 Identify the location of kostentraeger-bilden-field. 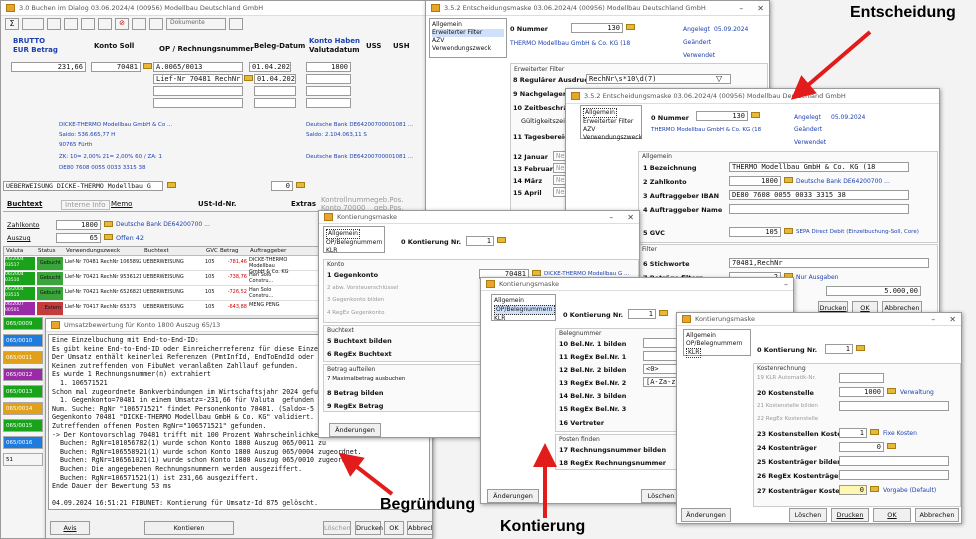
(894, 461).